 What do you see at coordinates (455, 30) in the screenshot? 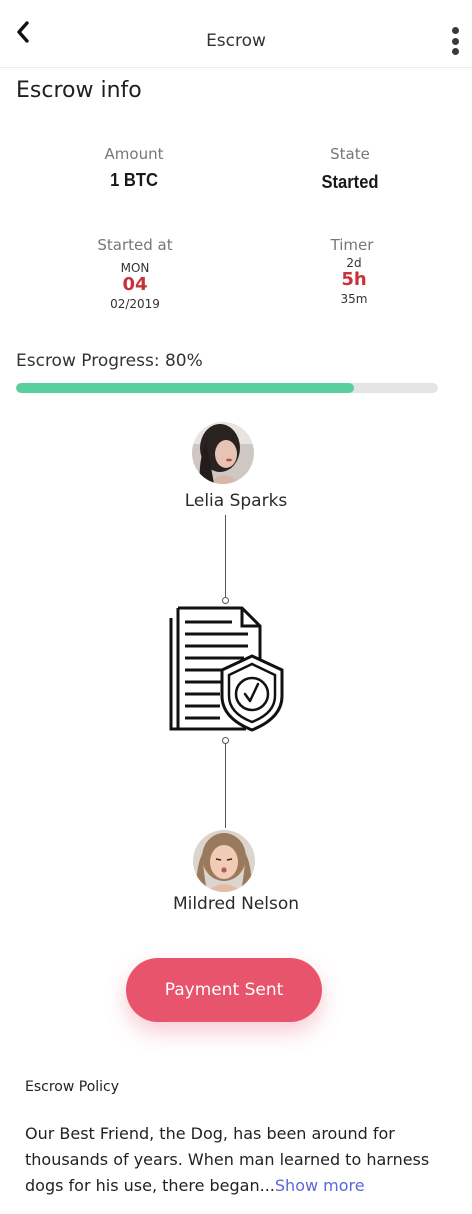
I see `more-vertical-icon` at bounding box center [455, 30].